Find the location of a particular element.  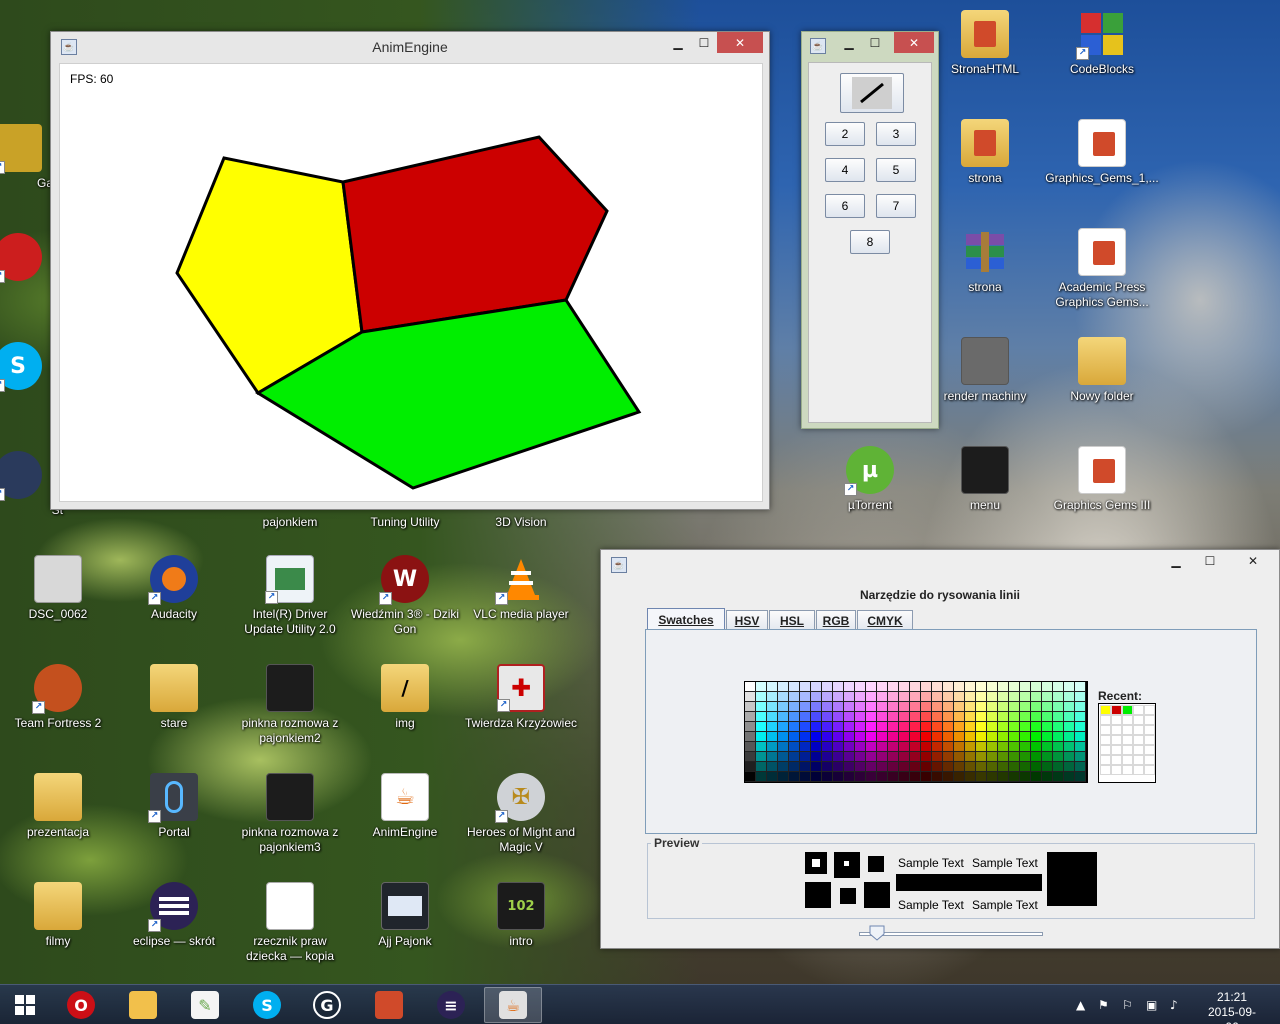

desktop-icon-rzecznik: rzecznik praw dziecka — kopia is located at coordinates (290, 926).